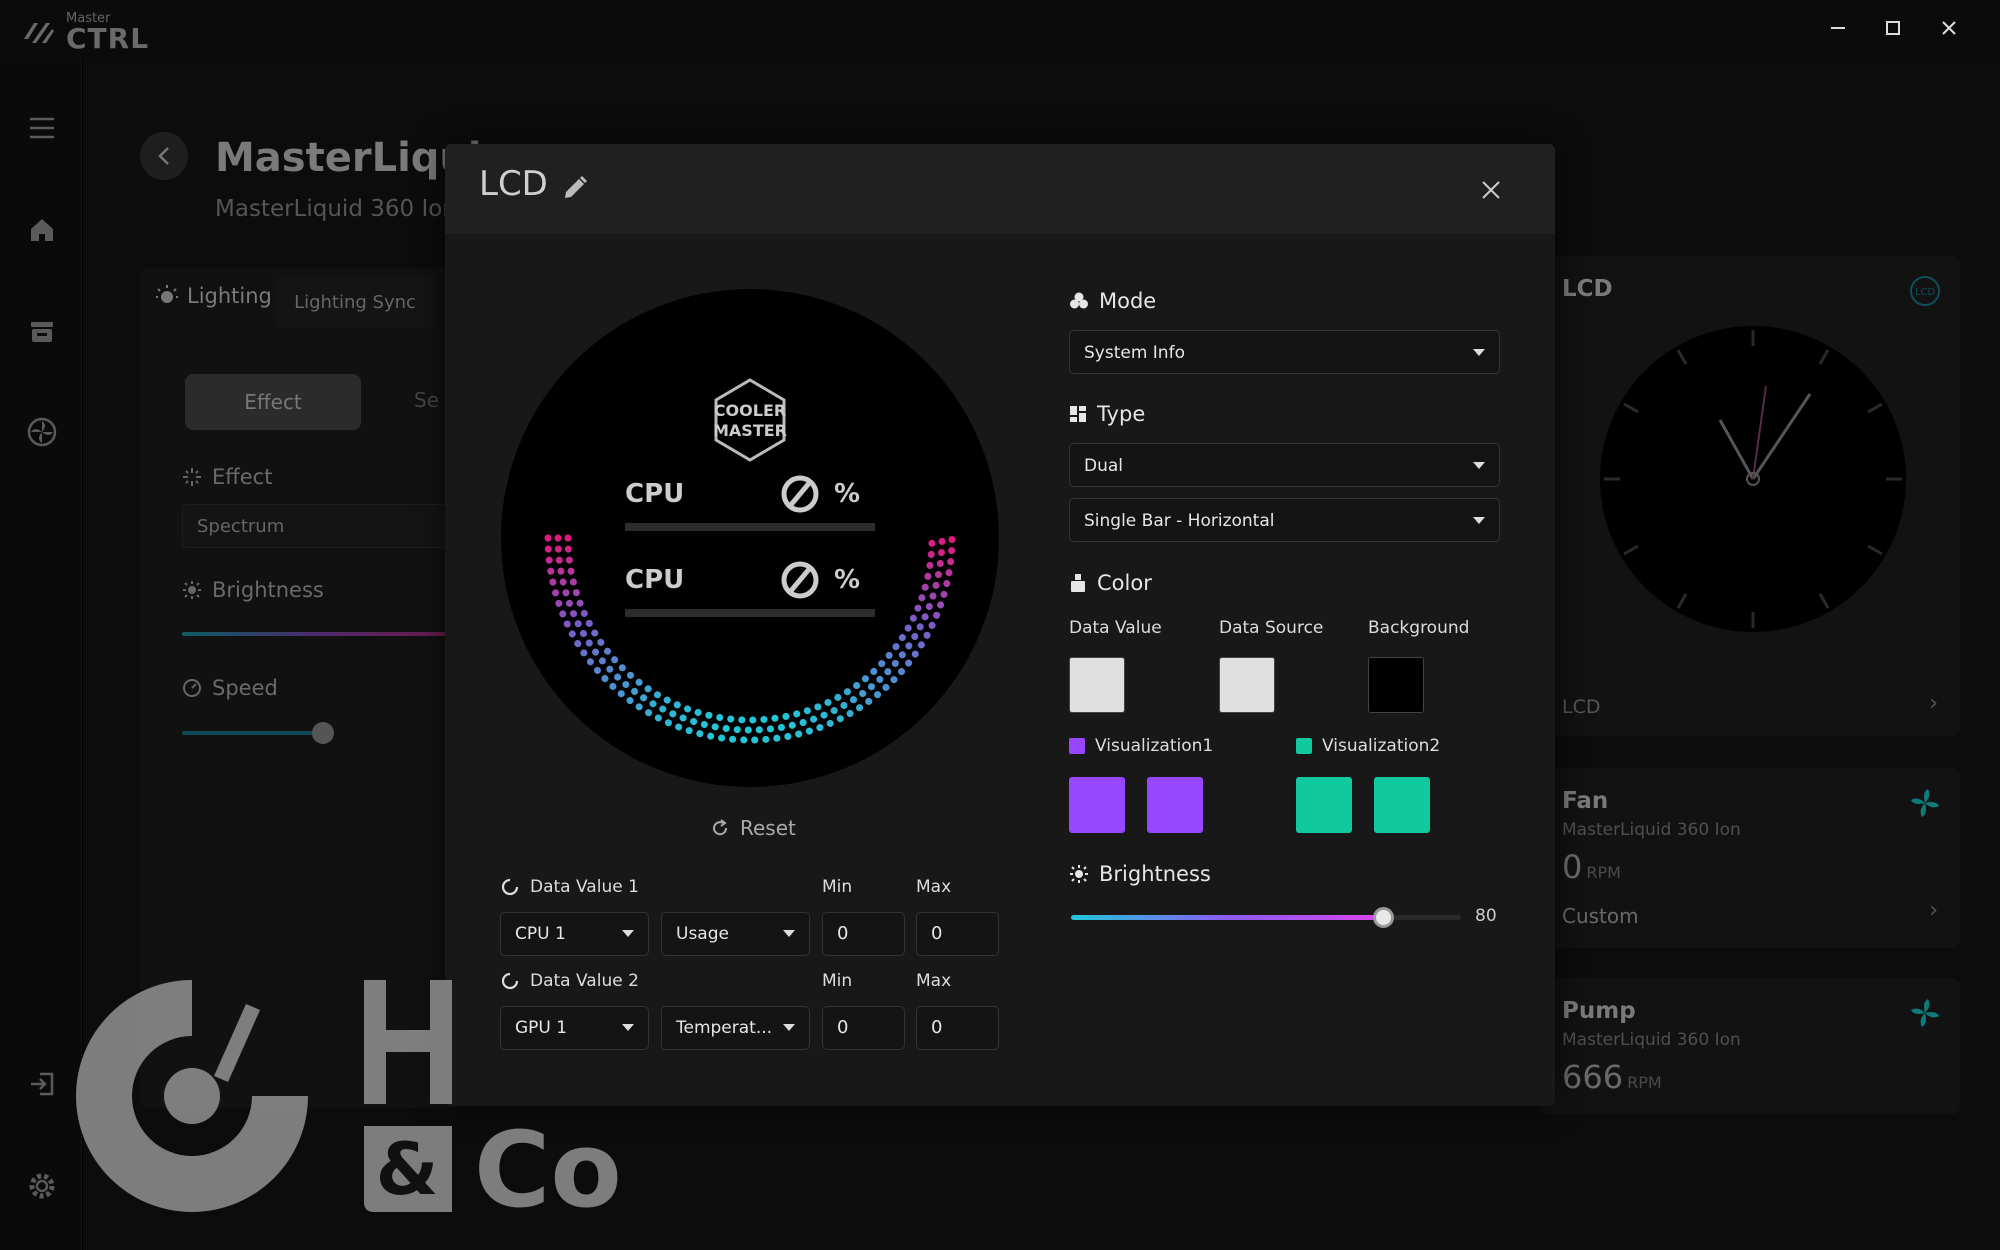 This screenshot has width=2000, height=1250. Describe the element at coordinates (735, 934) in the screenshot. I see `dv1-metric-dropdown: Usage` at that location.